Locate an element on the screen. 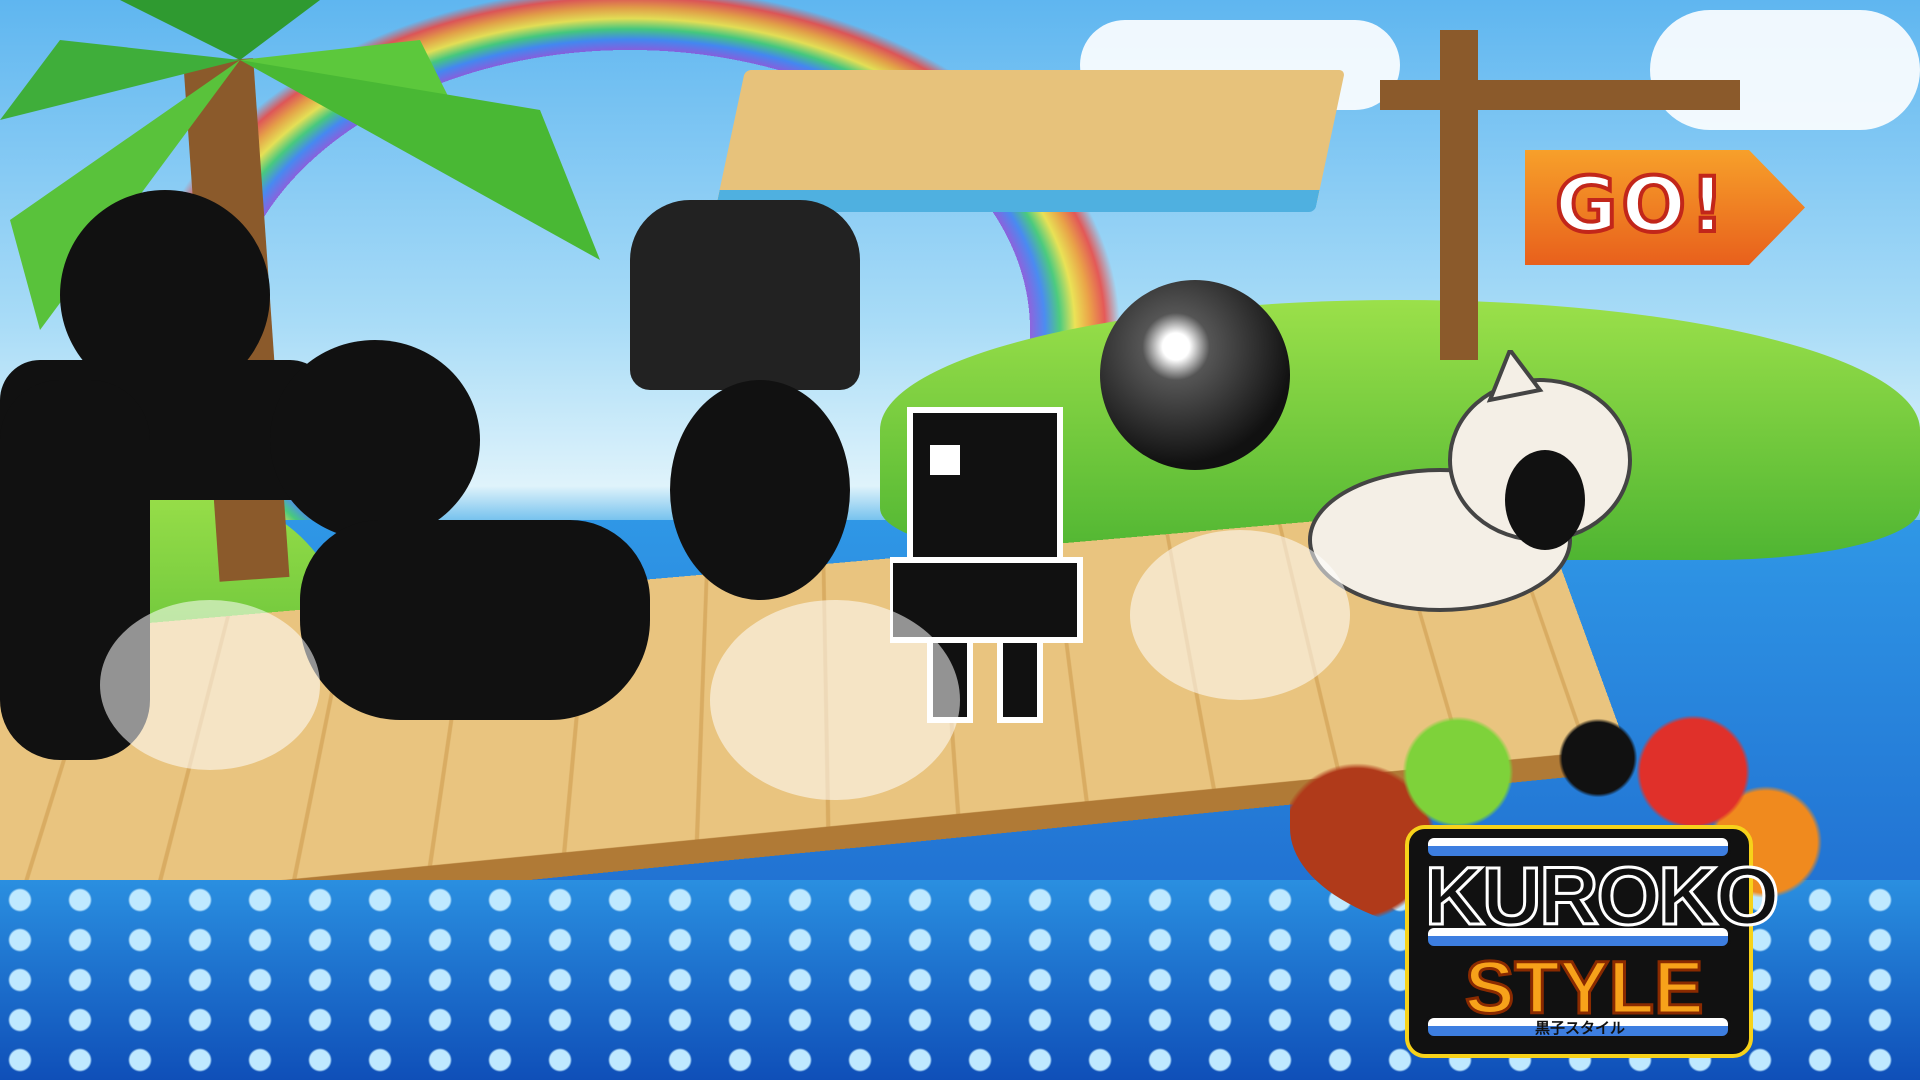 The height and width of the screenshot is (1080, 1920). silhouette-chef is located at coordinates (760, 490).